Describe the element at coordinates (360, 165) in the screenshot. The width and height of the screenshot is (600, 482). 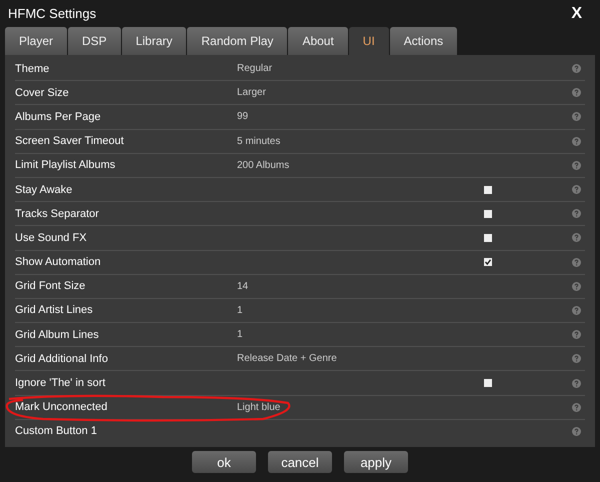
I see `setting-value: 200 Albums` at that location.